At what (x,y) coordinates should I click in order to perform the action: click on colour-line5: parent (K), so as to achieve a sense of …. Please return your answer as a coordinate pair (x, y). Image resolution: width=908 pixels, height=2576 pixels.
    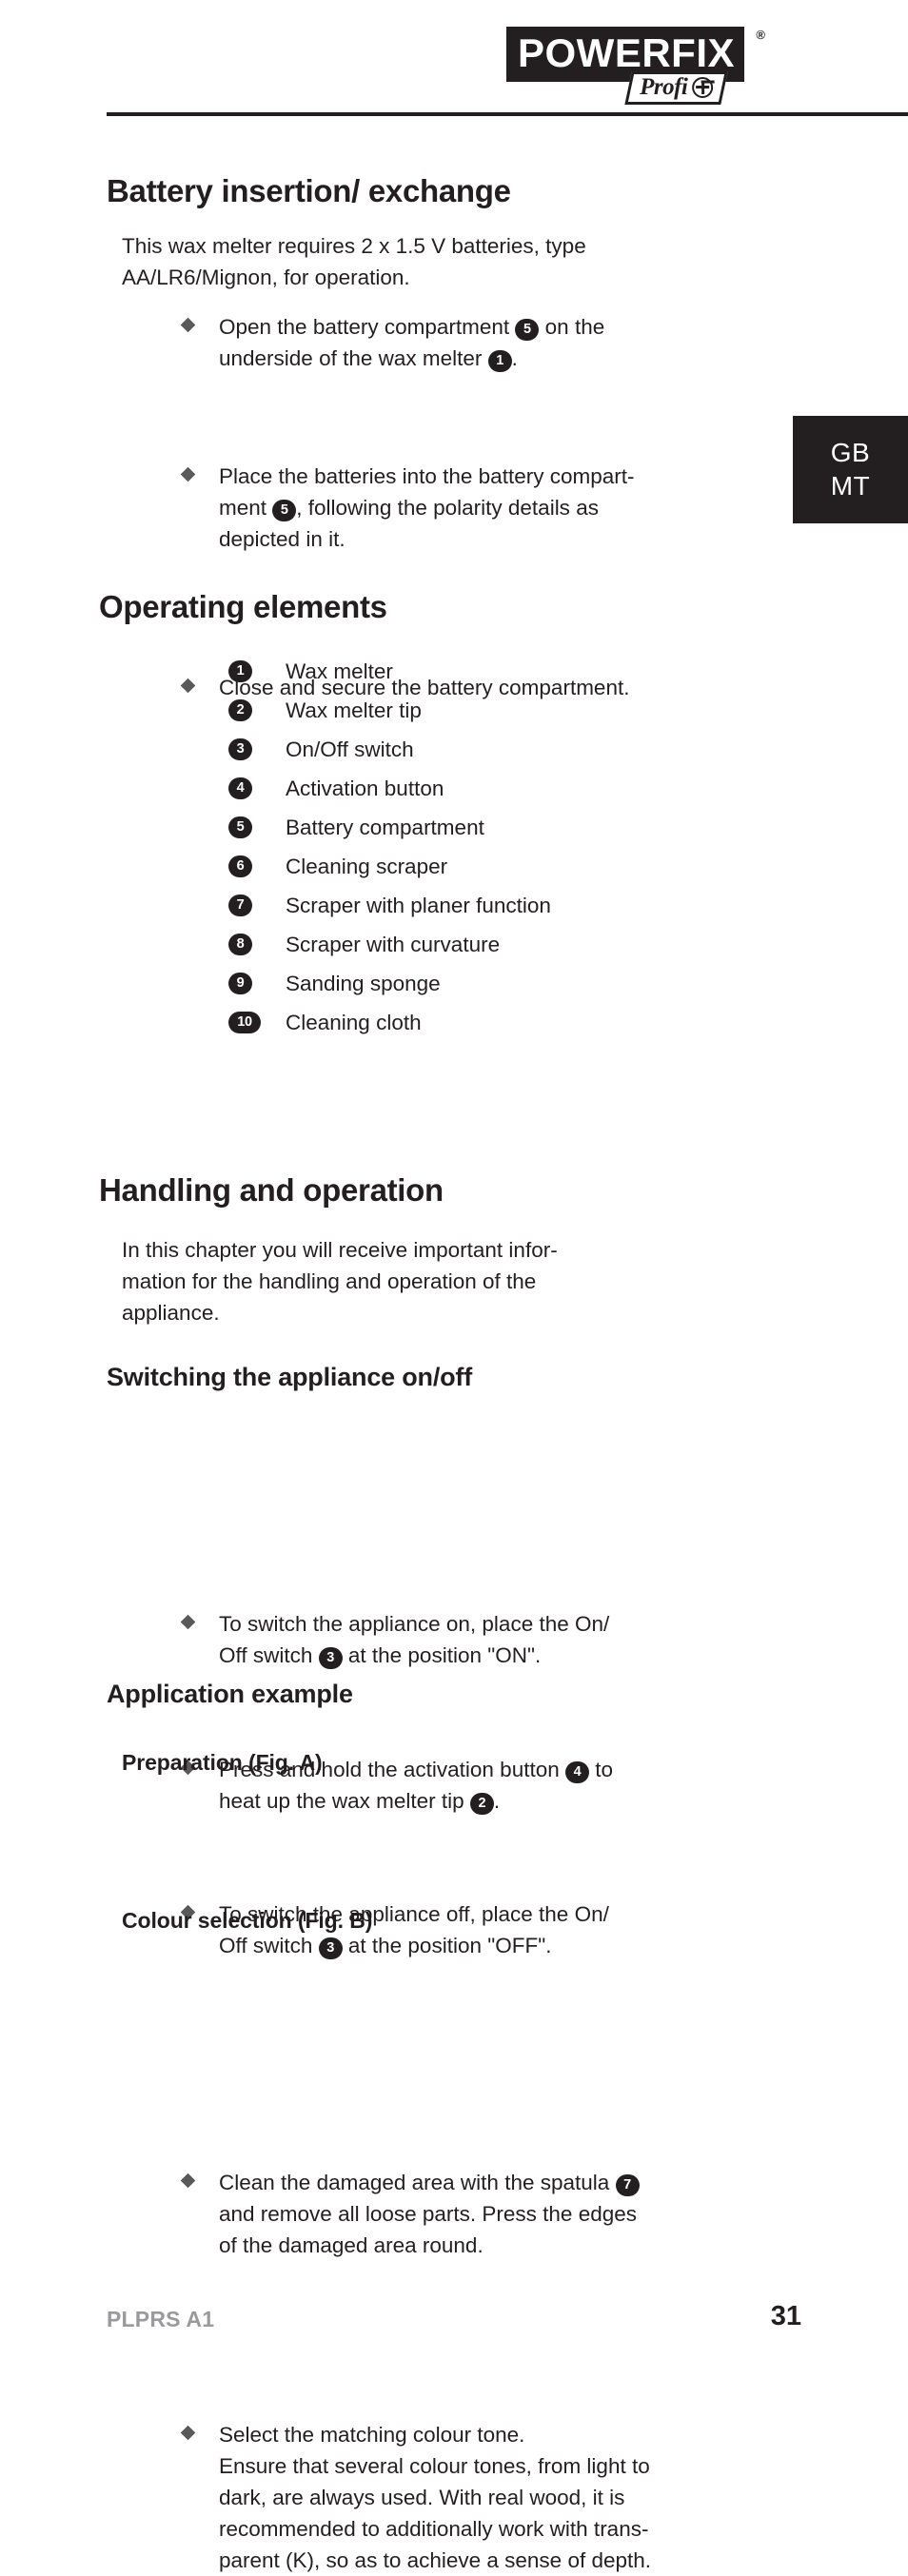
    Looking at the image, I should click on (436, 2560).